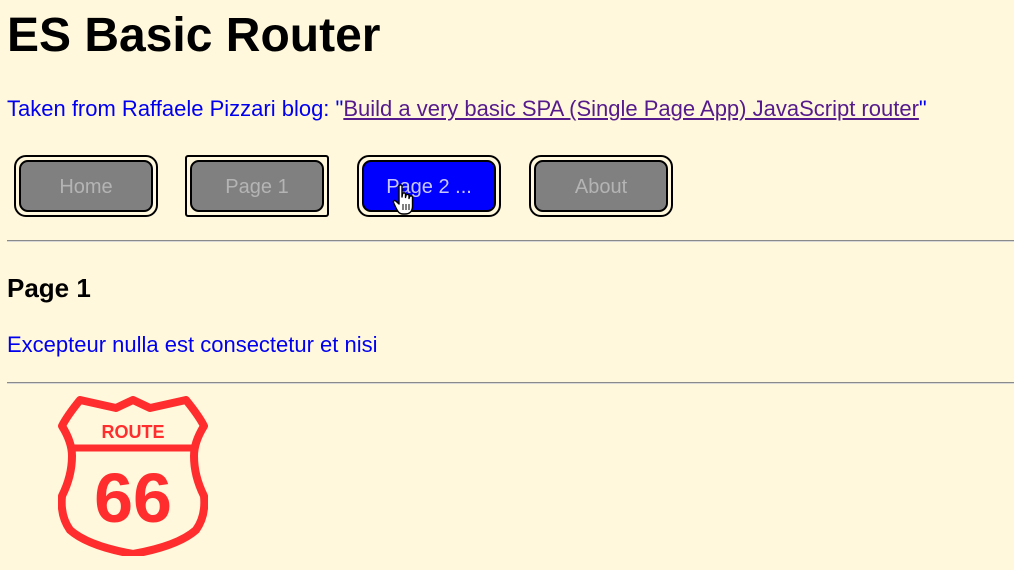  What do you see at coordinates (192, 344) in the screenshot?
I see `section-text: Excepteur nulla est consectetur et nisi` at bounding box center [192, 344].